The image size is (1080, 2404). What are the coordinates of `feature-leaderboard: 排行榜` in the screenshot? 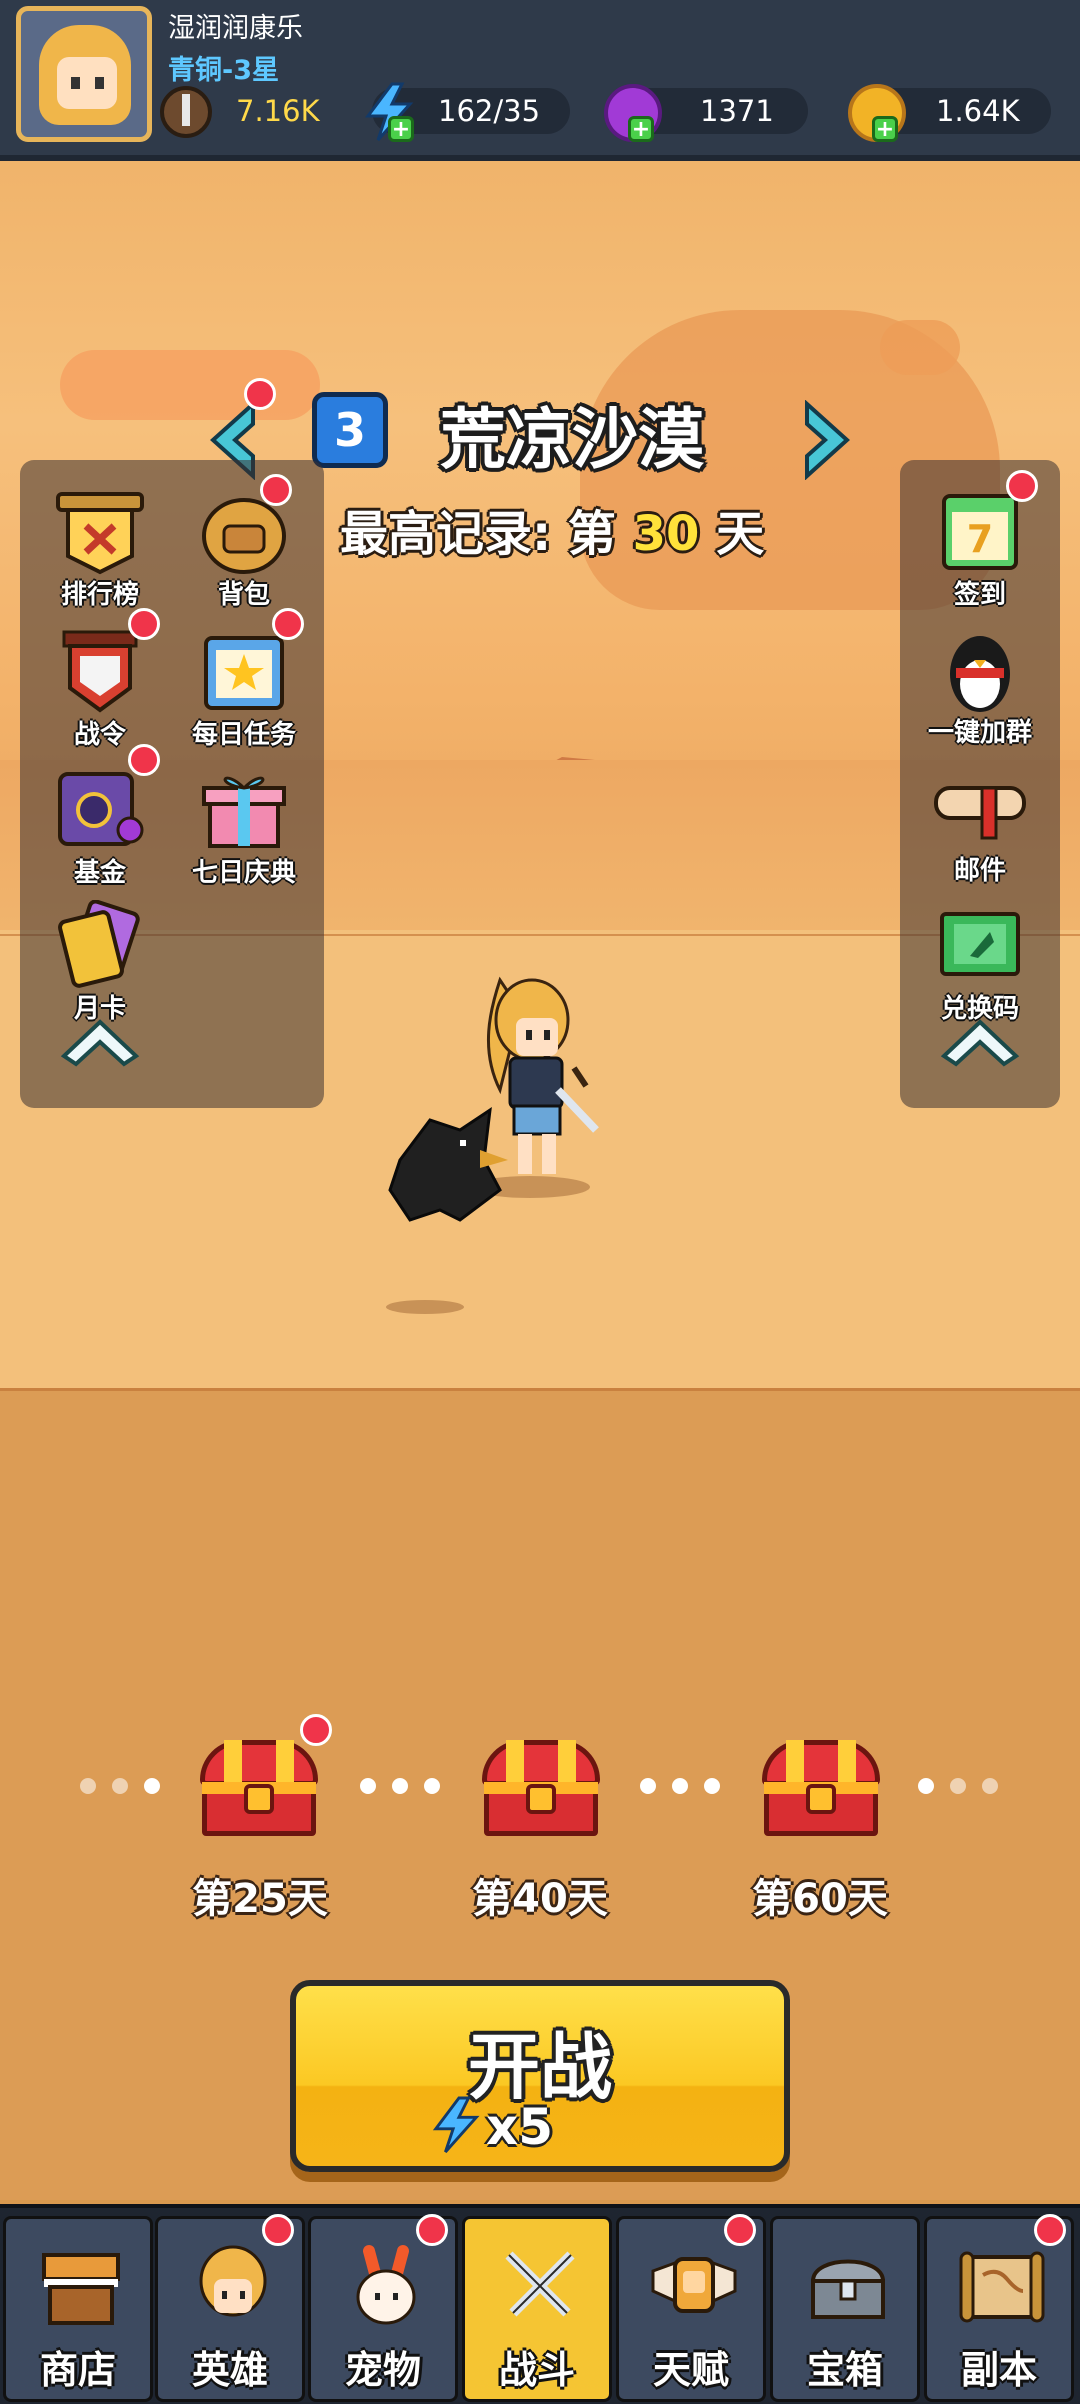 It's located at (100, 552).